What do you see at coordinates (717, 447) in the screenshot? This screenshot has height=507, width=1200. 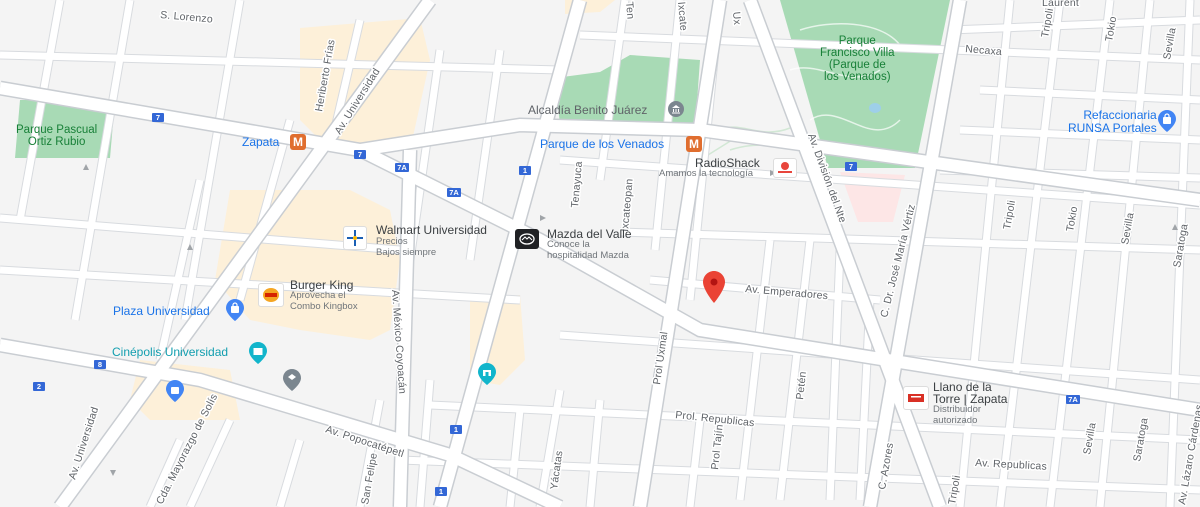 I see `street-label-prol-tajin: Prol Tajín` at bounding box center [717, 447].